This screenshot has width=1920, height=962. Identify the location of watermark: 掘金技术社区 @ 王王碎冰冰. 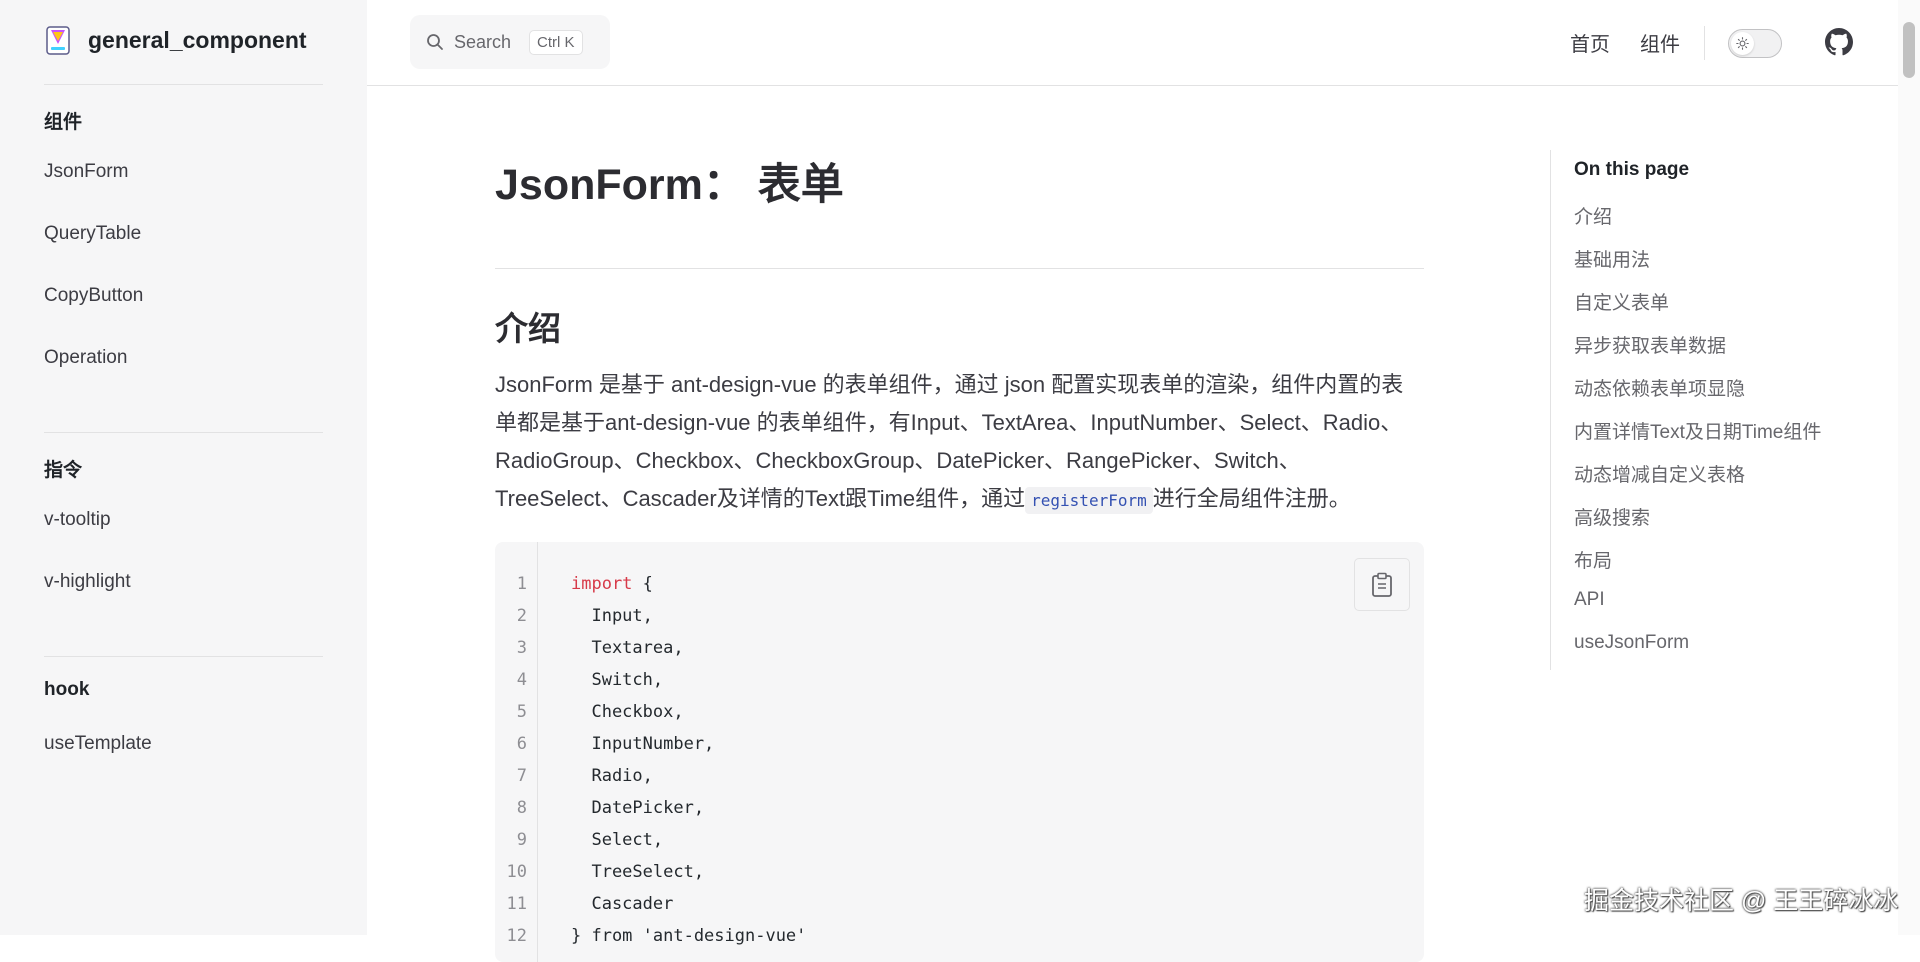
(1741, 901).